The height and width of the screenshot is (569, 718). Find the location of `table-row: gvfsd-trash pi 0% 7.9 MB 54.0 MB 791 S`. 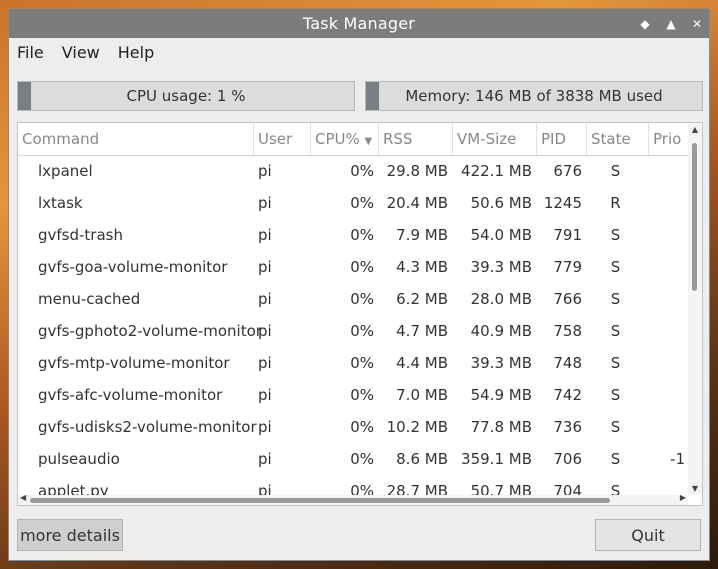

table-row: gvfsd-trash pi 0% 7.9 MB 54.0 MB 791 S is located at coordinates (353, 235).